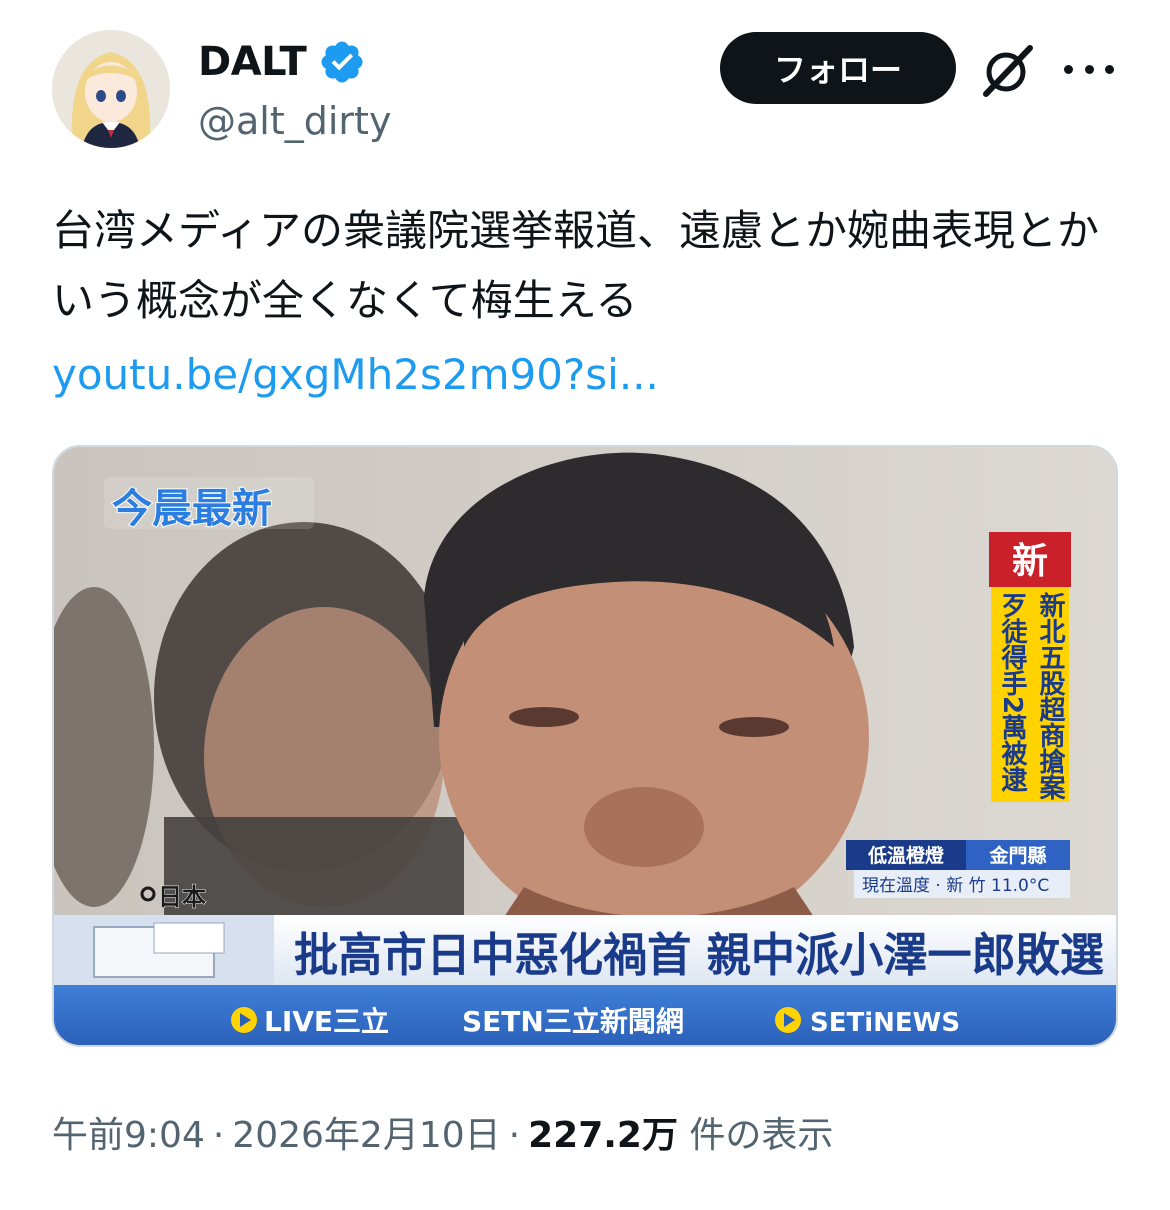 The width and height of the screenshot is (1170, 1210). I want to click on weather-place: 金門縣, so click(1017, 855).